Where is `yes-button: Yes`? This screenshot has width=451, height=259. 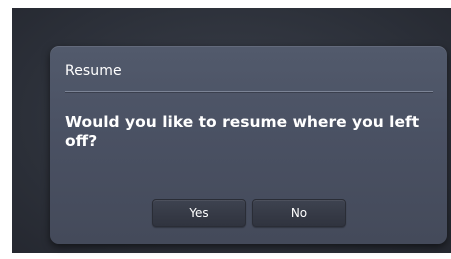
yes-button: Yes is located at coordinates (199, 213).